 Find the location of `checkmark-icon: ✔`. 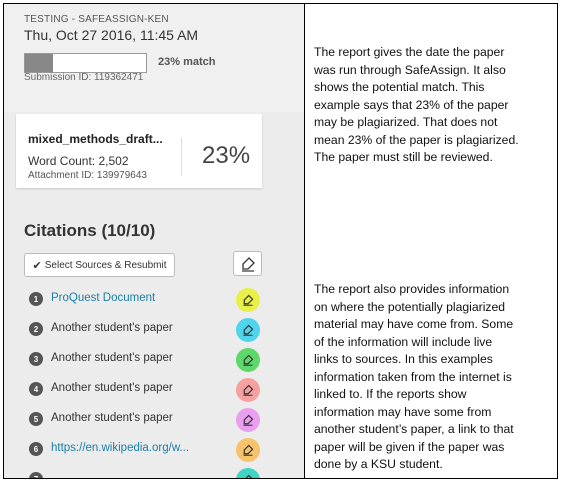

checkmark-icon: ✔ is located at coordinates (37, 265).